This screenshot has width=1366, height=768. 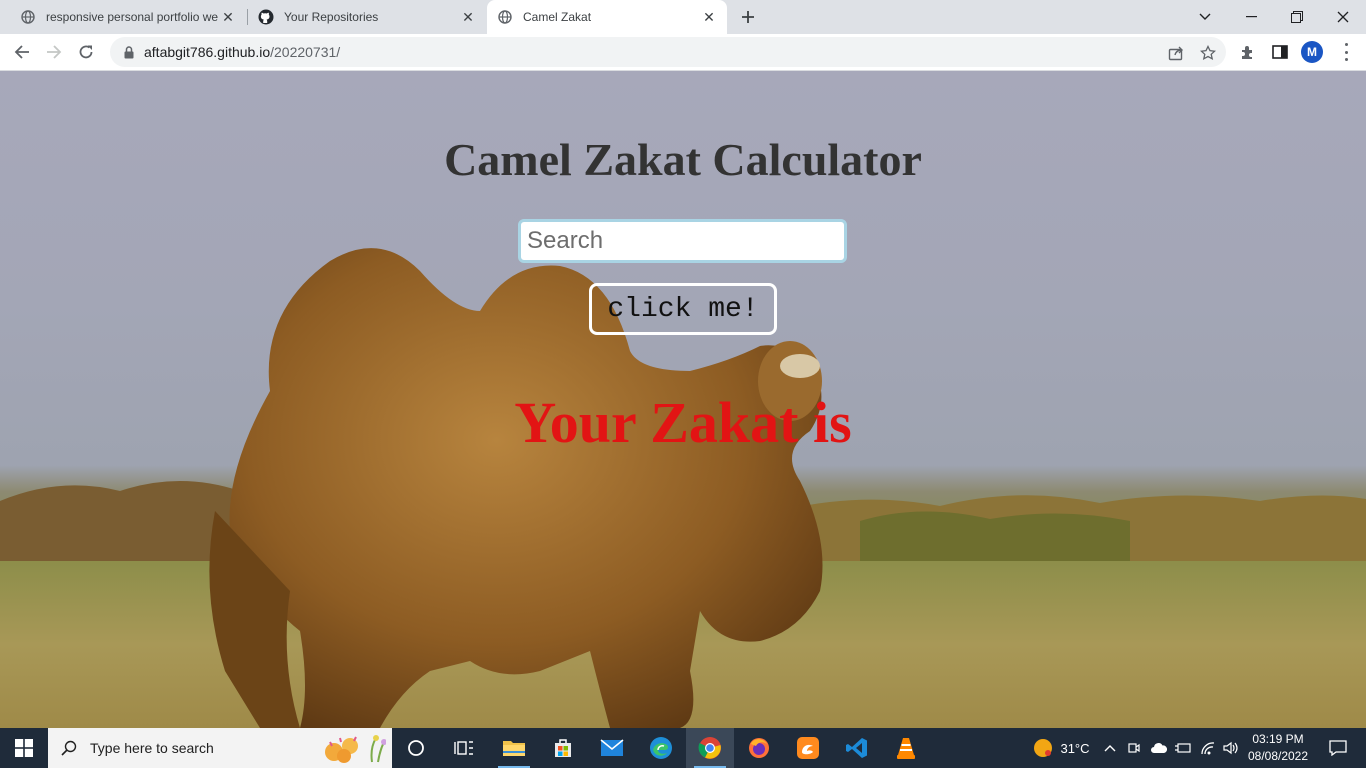 What do you see at coordinates (906, 748) in the screenshot?
I see `vlc-icon` at bounding box center [906, 748].